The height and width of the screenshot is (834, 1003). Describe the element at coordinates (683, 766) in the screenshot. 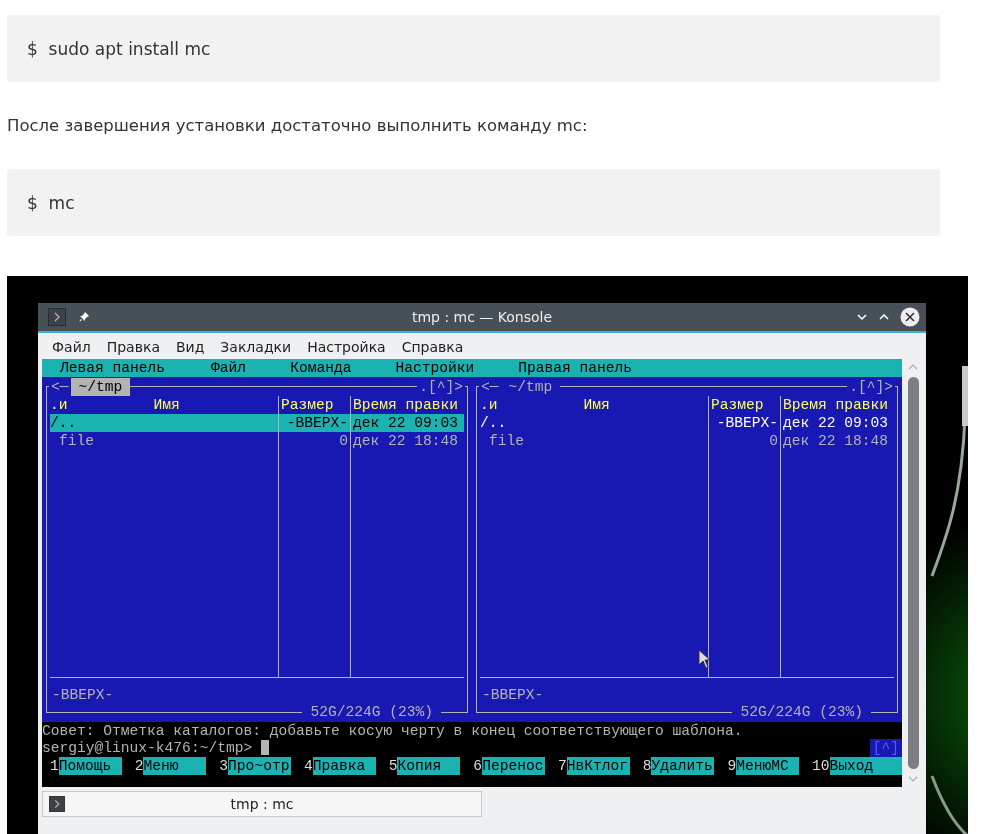

I see `function-key: Удалить` at that location.